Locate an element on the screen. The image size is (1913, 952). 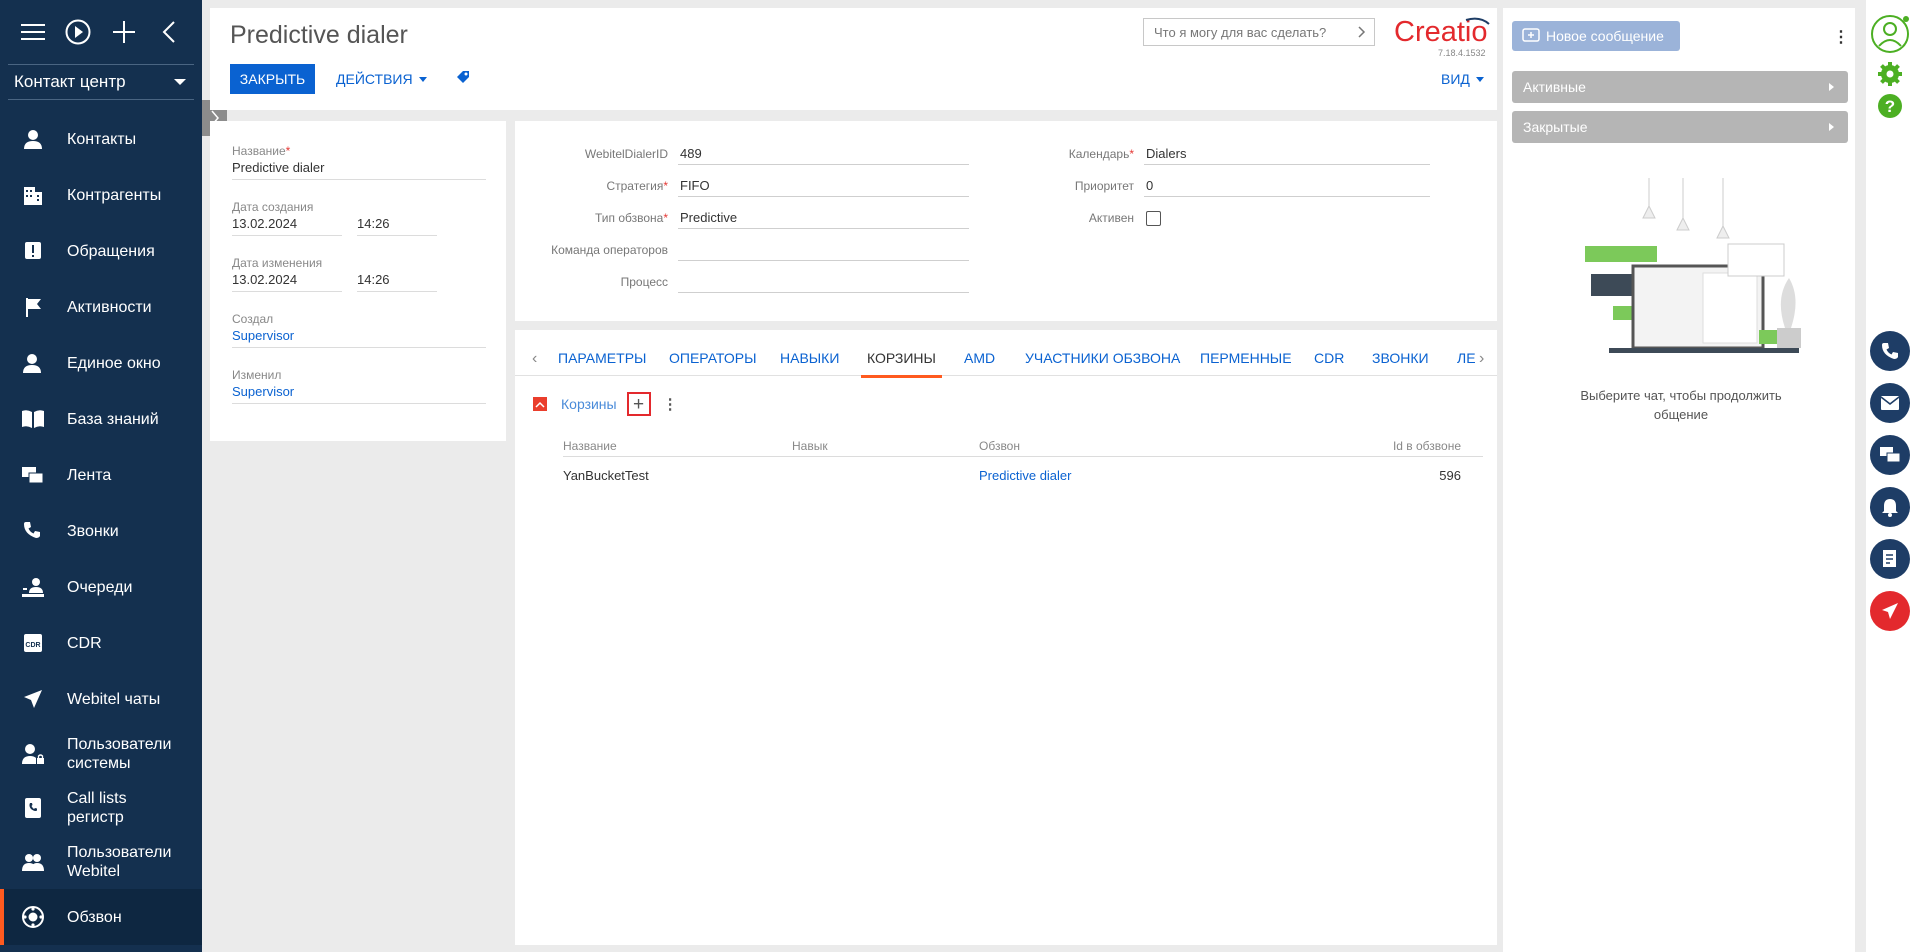
sidebar-item-user-lock: Пользователи системы is located at coordinates (101, 754).